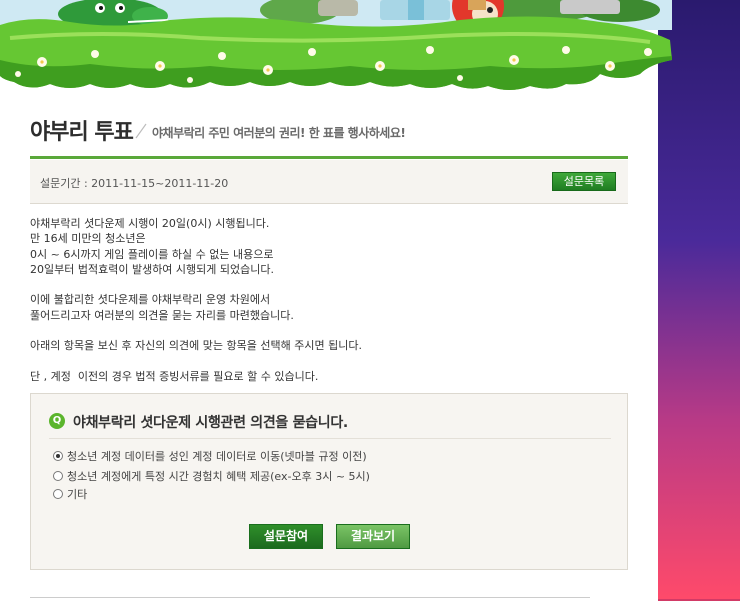 This screenshot has height=601, width=740. I want to click on intro-line: 0시 ~ 6시까지 게임 플레이를 하실 수 없는 내용으로, so click(152, 254).